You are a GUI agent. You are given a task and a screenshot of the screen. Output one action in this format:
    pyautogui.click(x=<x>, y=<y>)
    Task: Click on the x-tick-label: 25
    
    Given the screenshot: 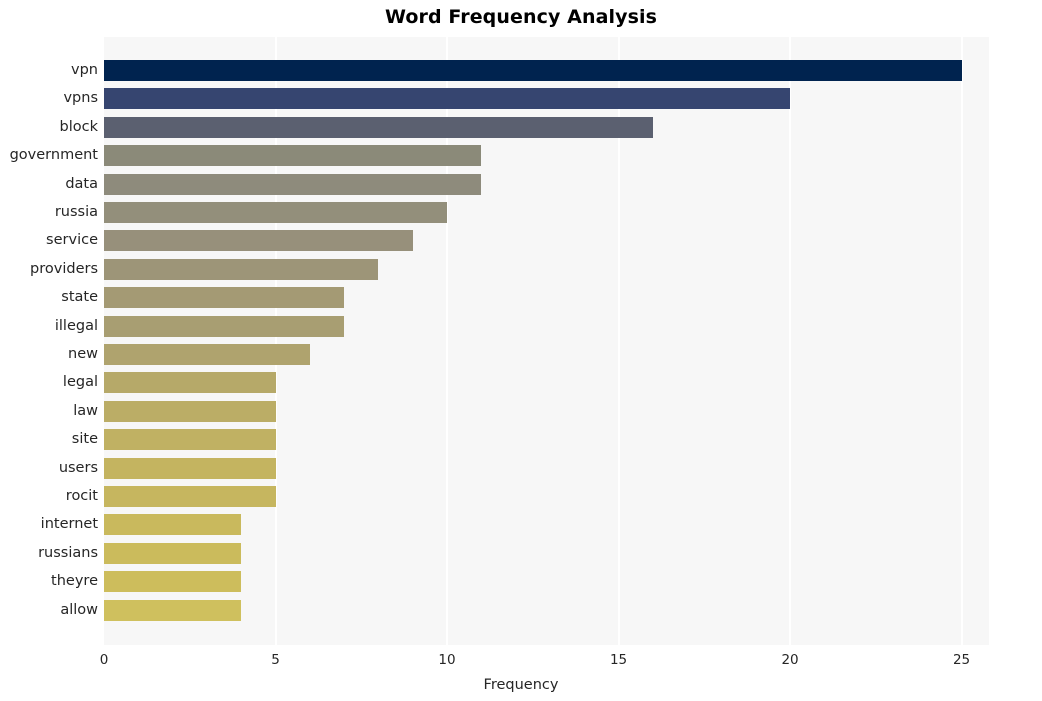 What is the action you would take?
    pyautogui.click(x=961, y=660)
    